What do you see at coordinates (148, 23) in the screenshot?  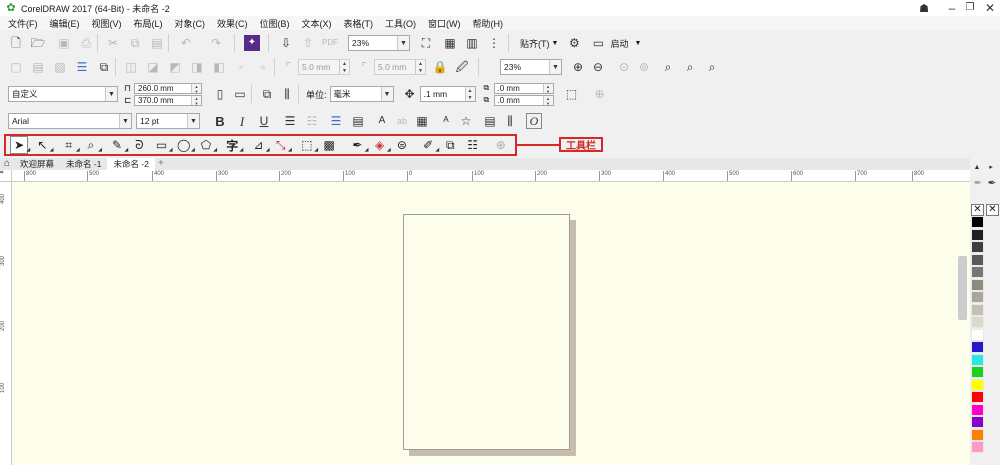 I see `menu-item: 布局(L)` at bounding box center [148, 23].